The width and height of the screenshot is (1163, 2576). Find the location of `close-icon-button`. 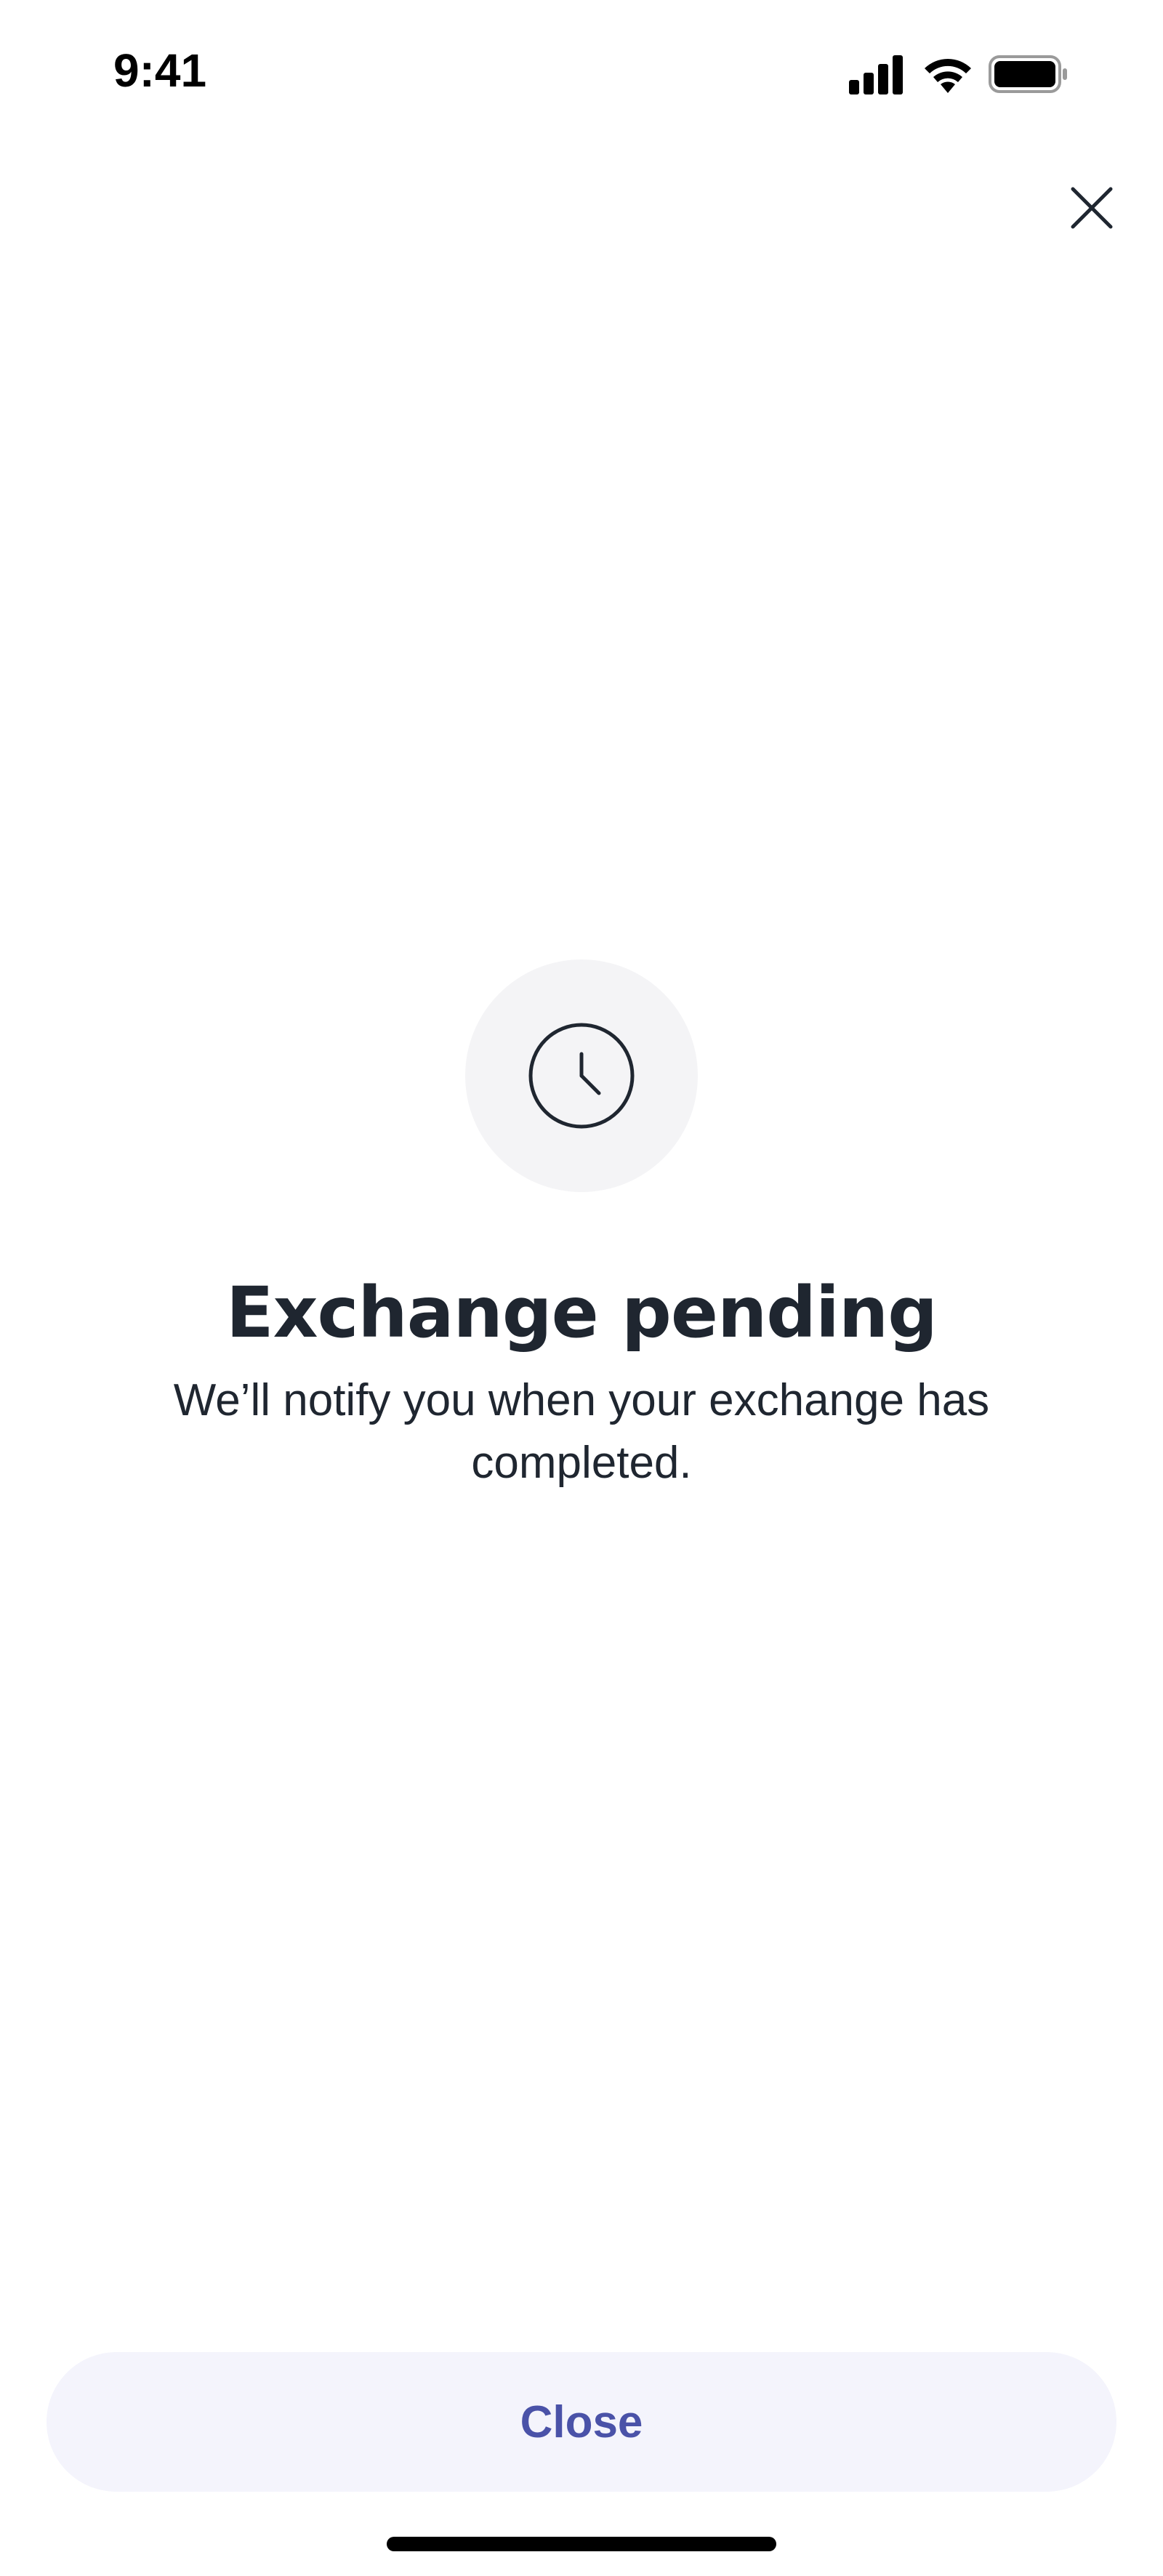

close-icon-button is located at coordinates (1091, 207).